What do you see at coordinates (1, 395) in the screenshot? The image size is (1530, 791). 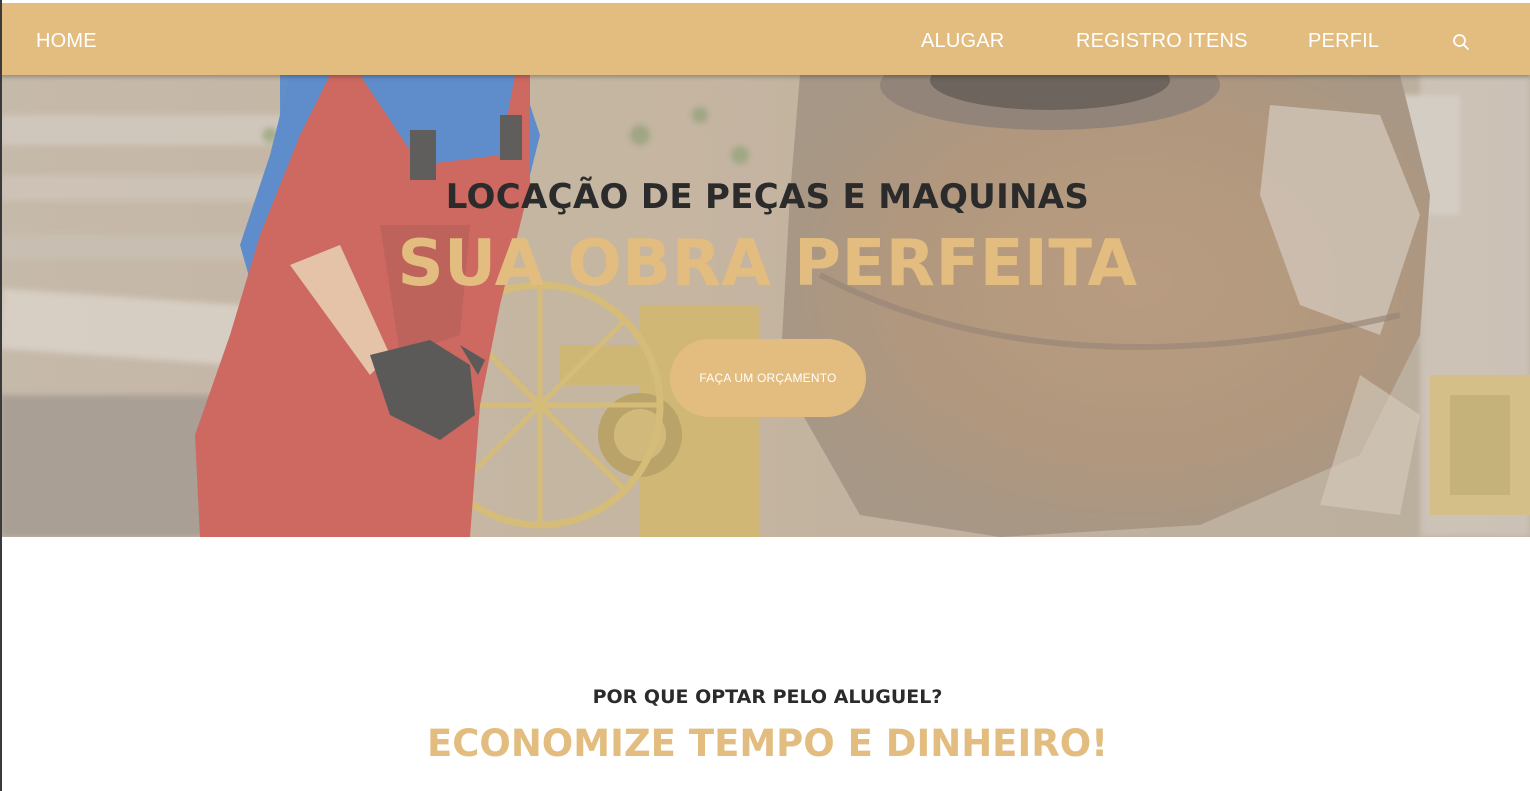 I see `window-edge` at bounding box center [1, 395].